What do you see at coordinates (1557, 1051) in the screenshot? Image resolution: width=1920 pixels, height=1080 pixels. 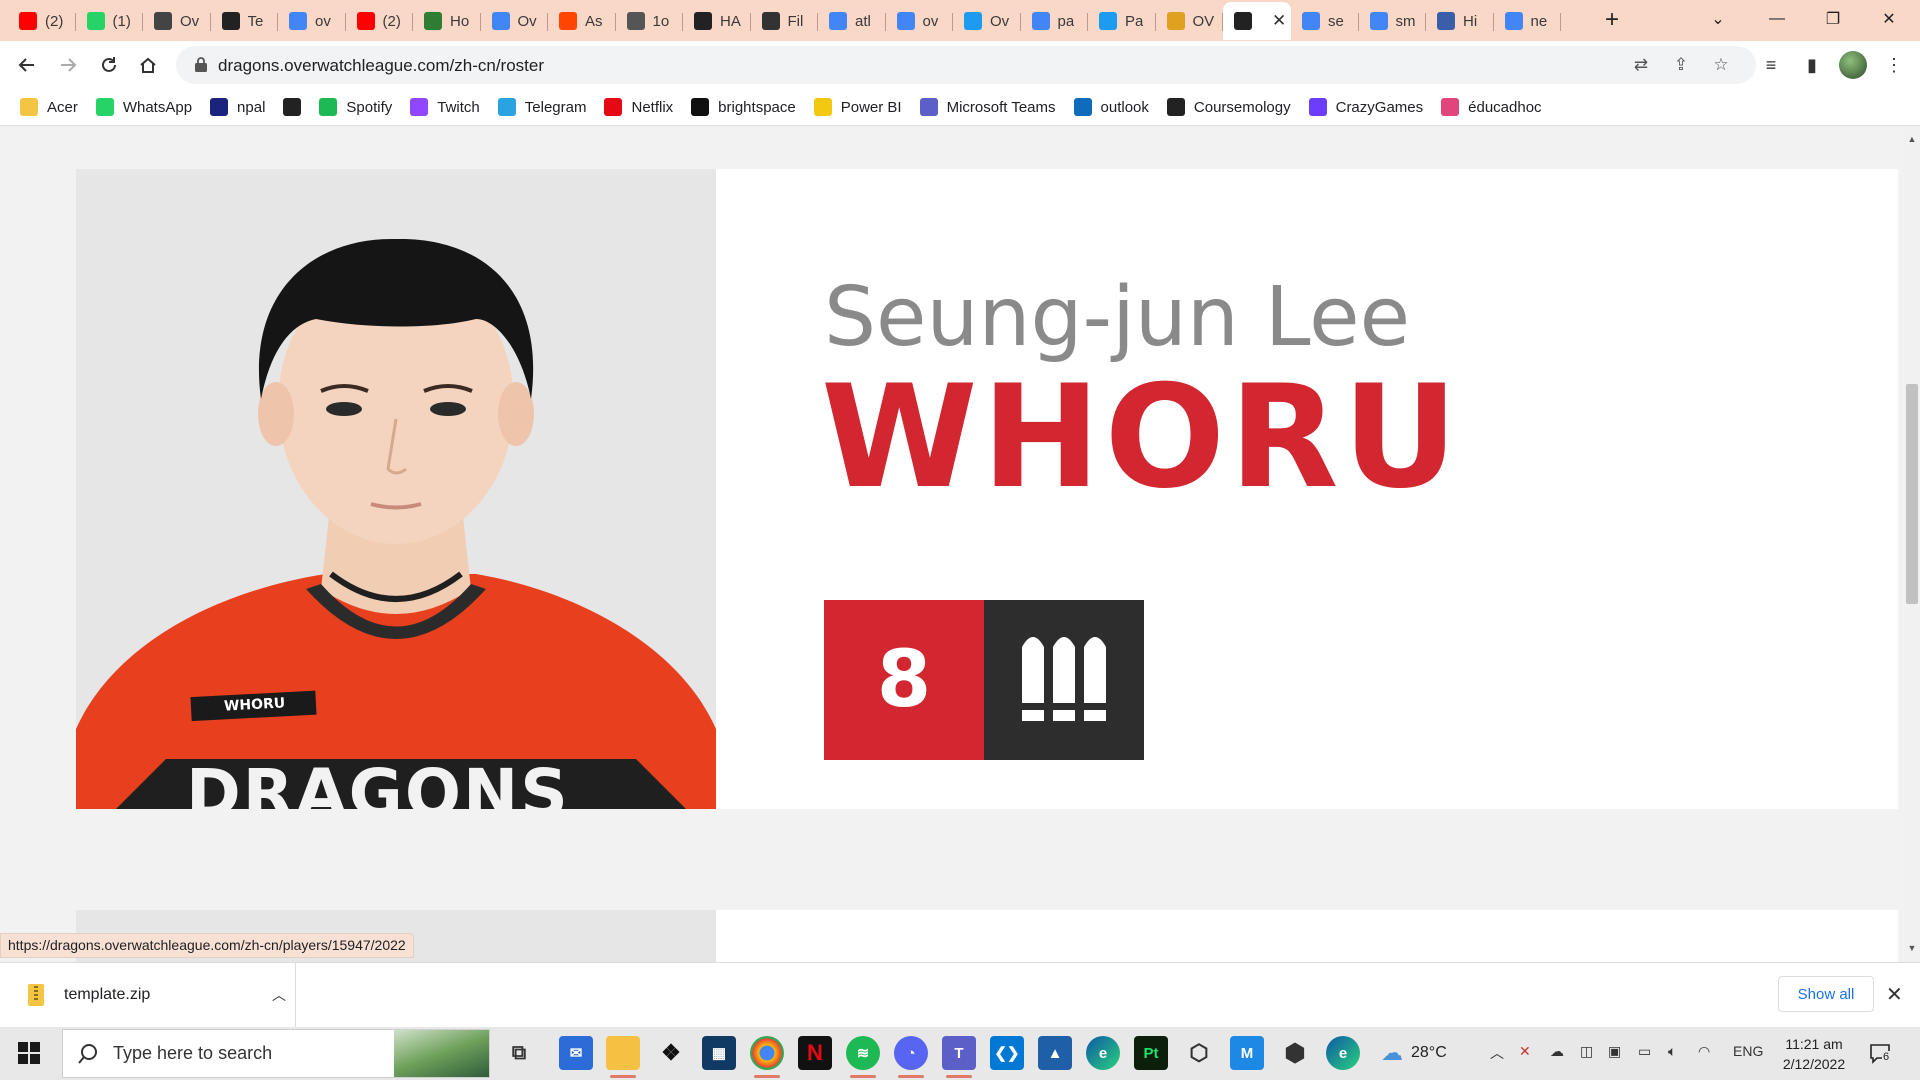 I see `onedrive-icon: ☁` at bounding box center [1557, 1051].